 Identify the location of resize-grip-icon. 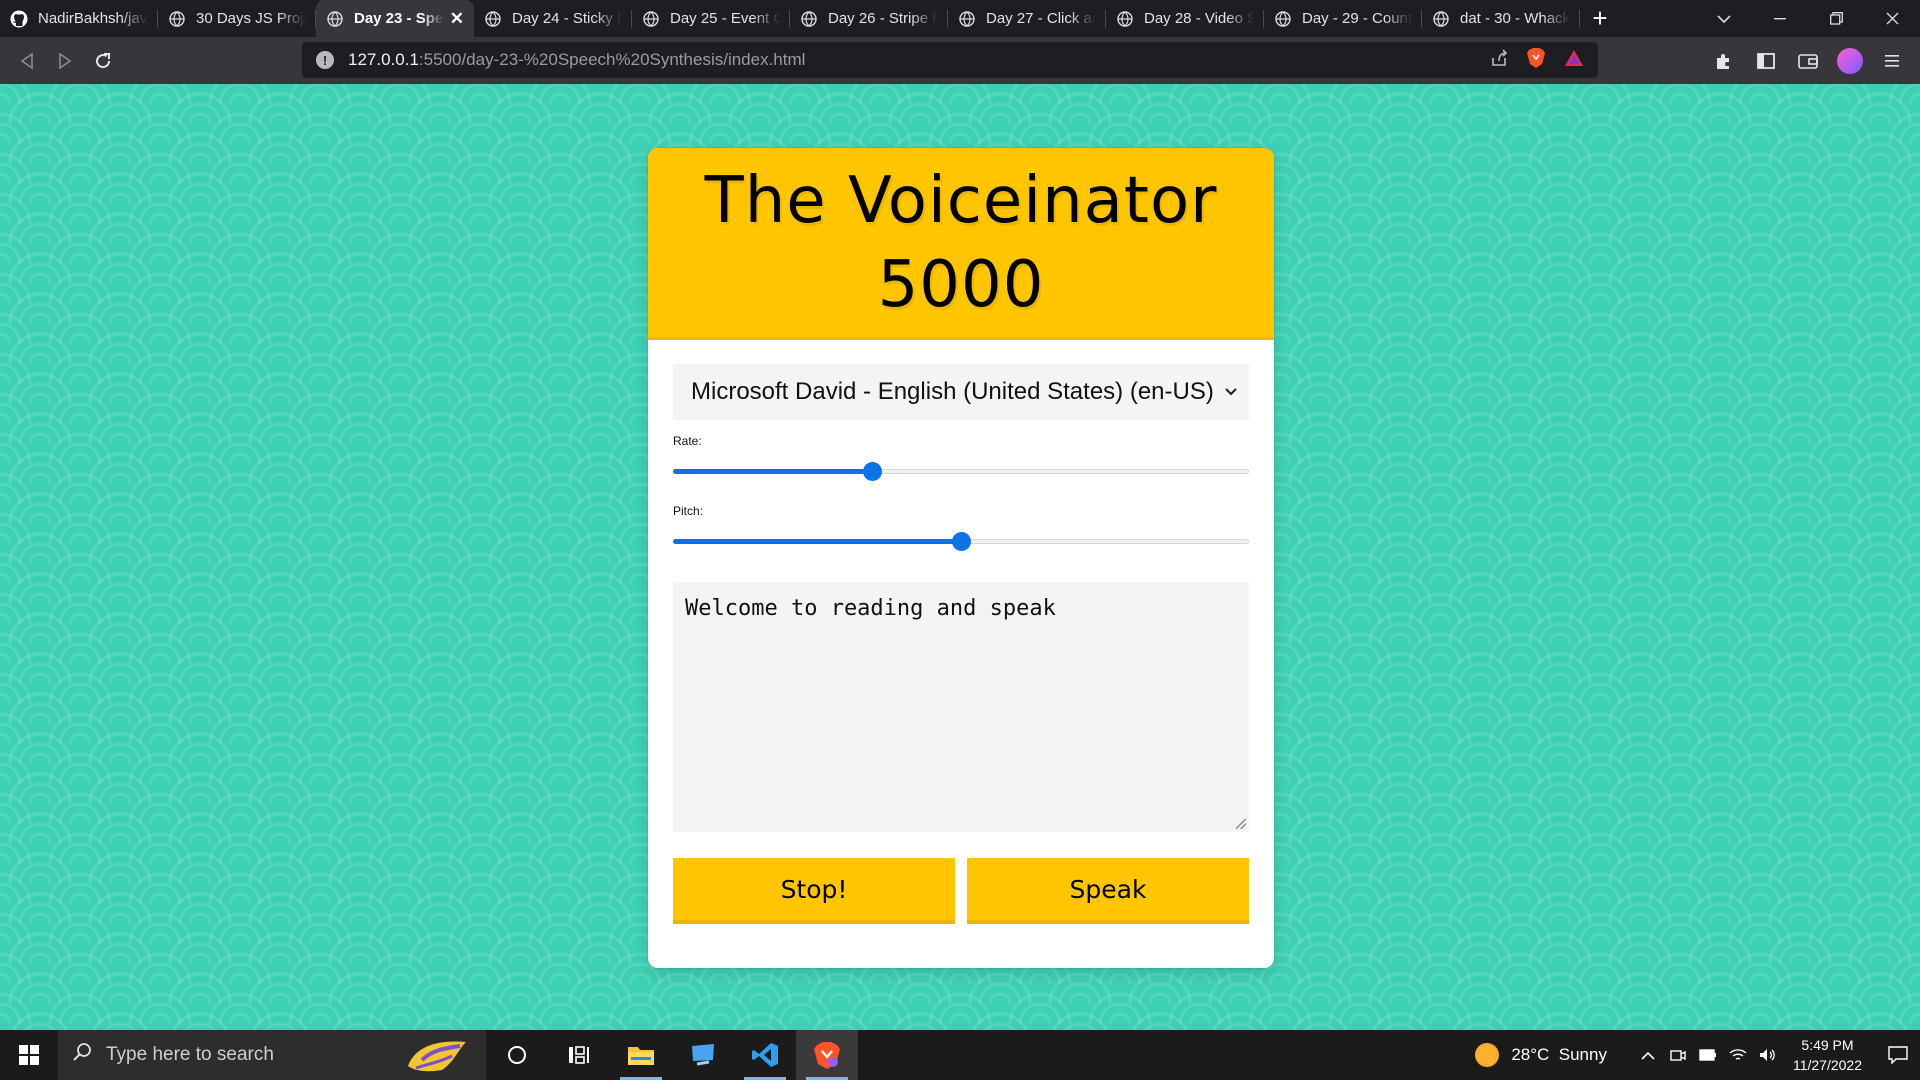
(1241, 824).